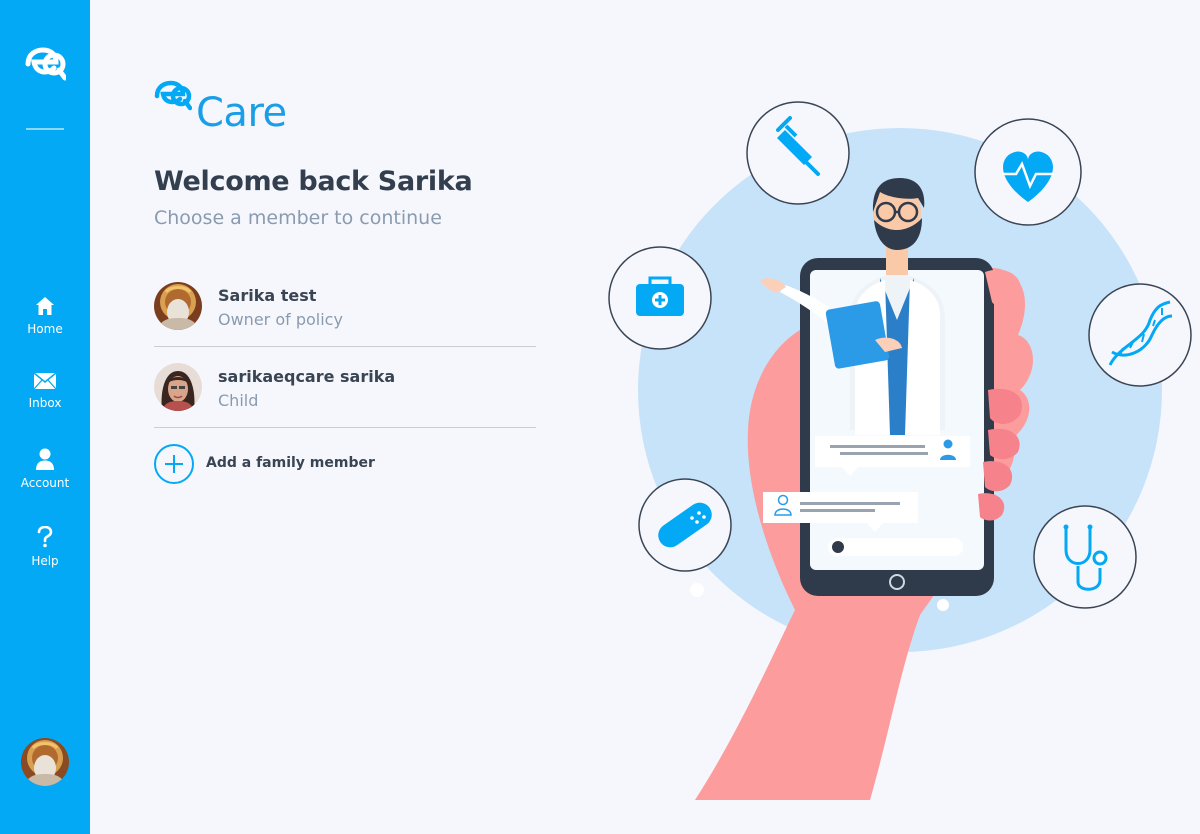  I want to click on nav-help-label: Help, so click(45, 561).